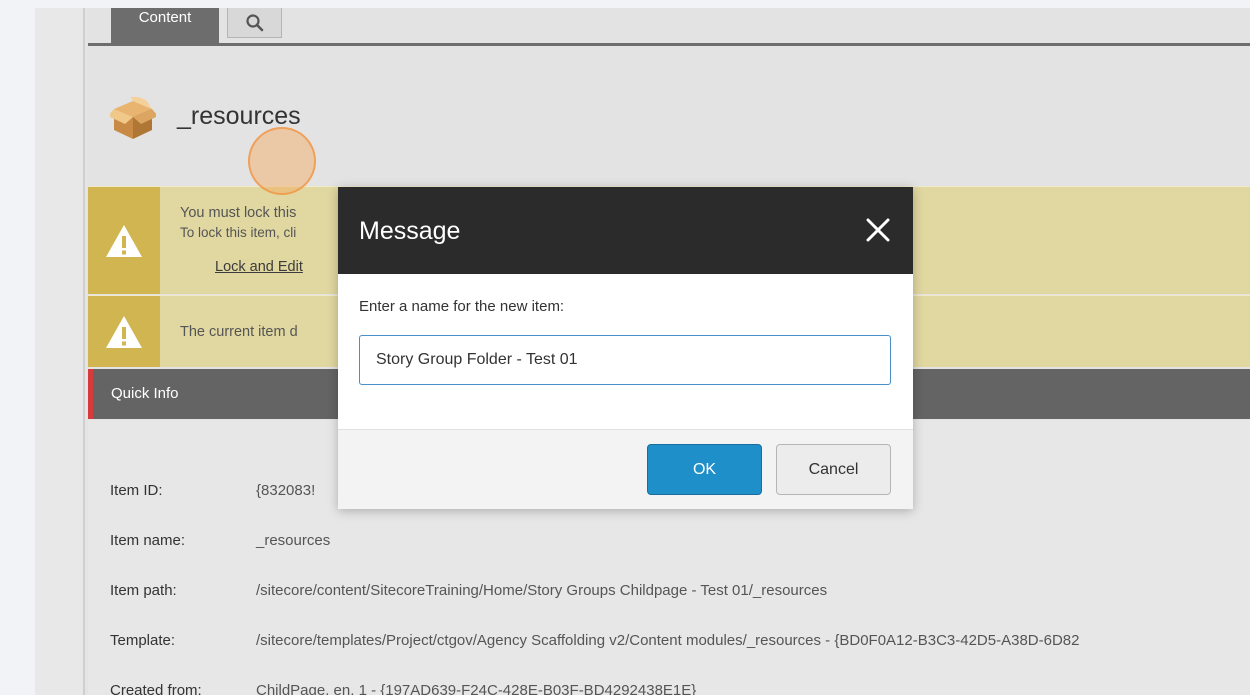  Describe the element at coordinates (143, 640) in the screenshot. I see `info-label: Template:` at that location.